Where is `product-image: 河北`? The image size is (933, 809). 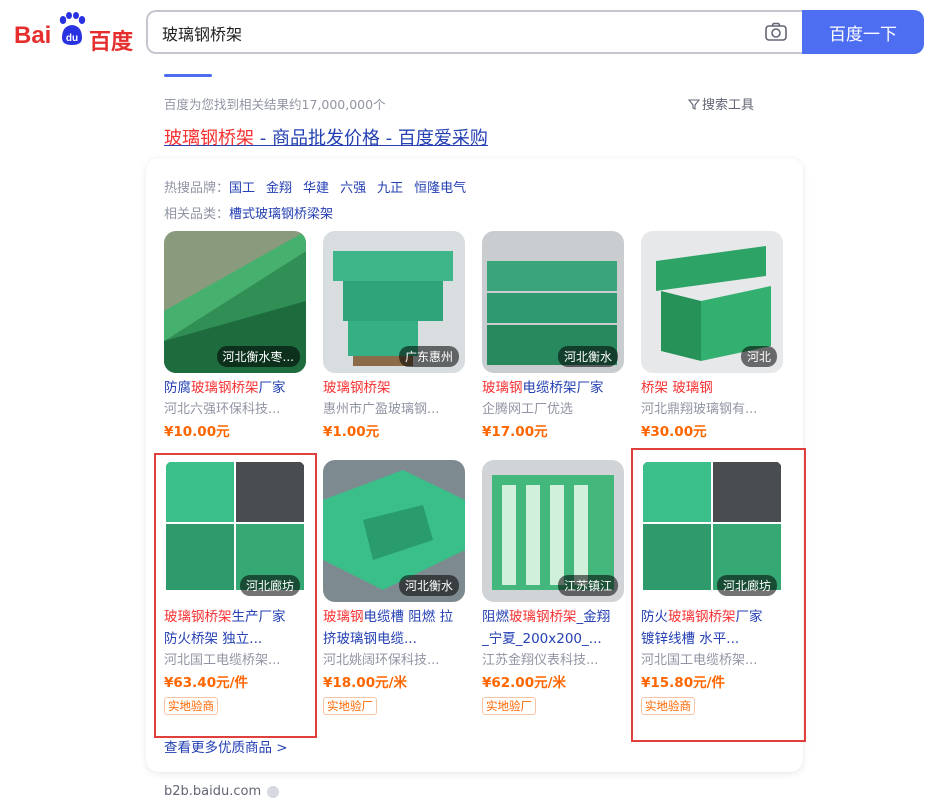
product-image: 河北 is located at coordinates (712, 302).